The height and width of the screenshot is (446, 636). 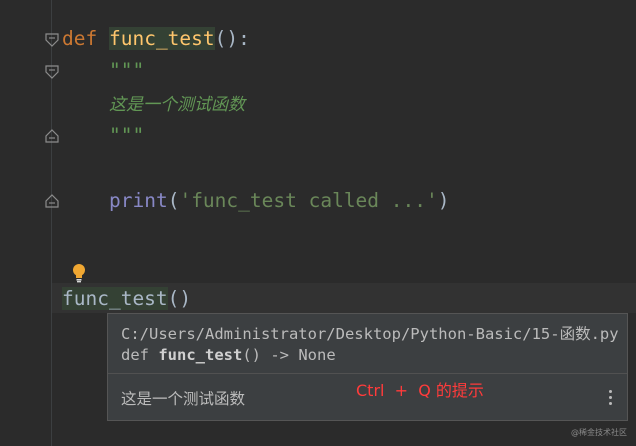 What do you see at coordinates (374, 355) in the screenshot?
I see `popup-signature: def func_test() -> None` at bounding box center [374, 355].